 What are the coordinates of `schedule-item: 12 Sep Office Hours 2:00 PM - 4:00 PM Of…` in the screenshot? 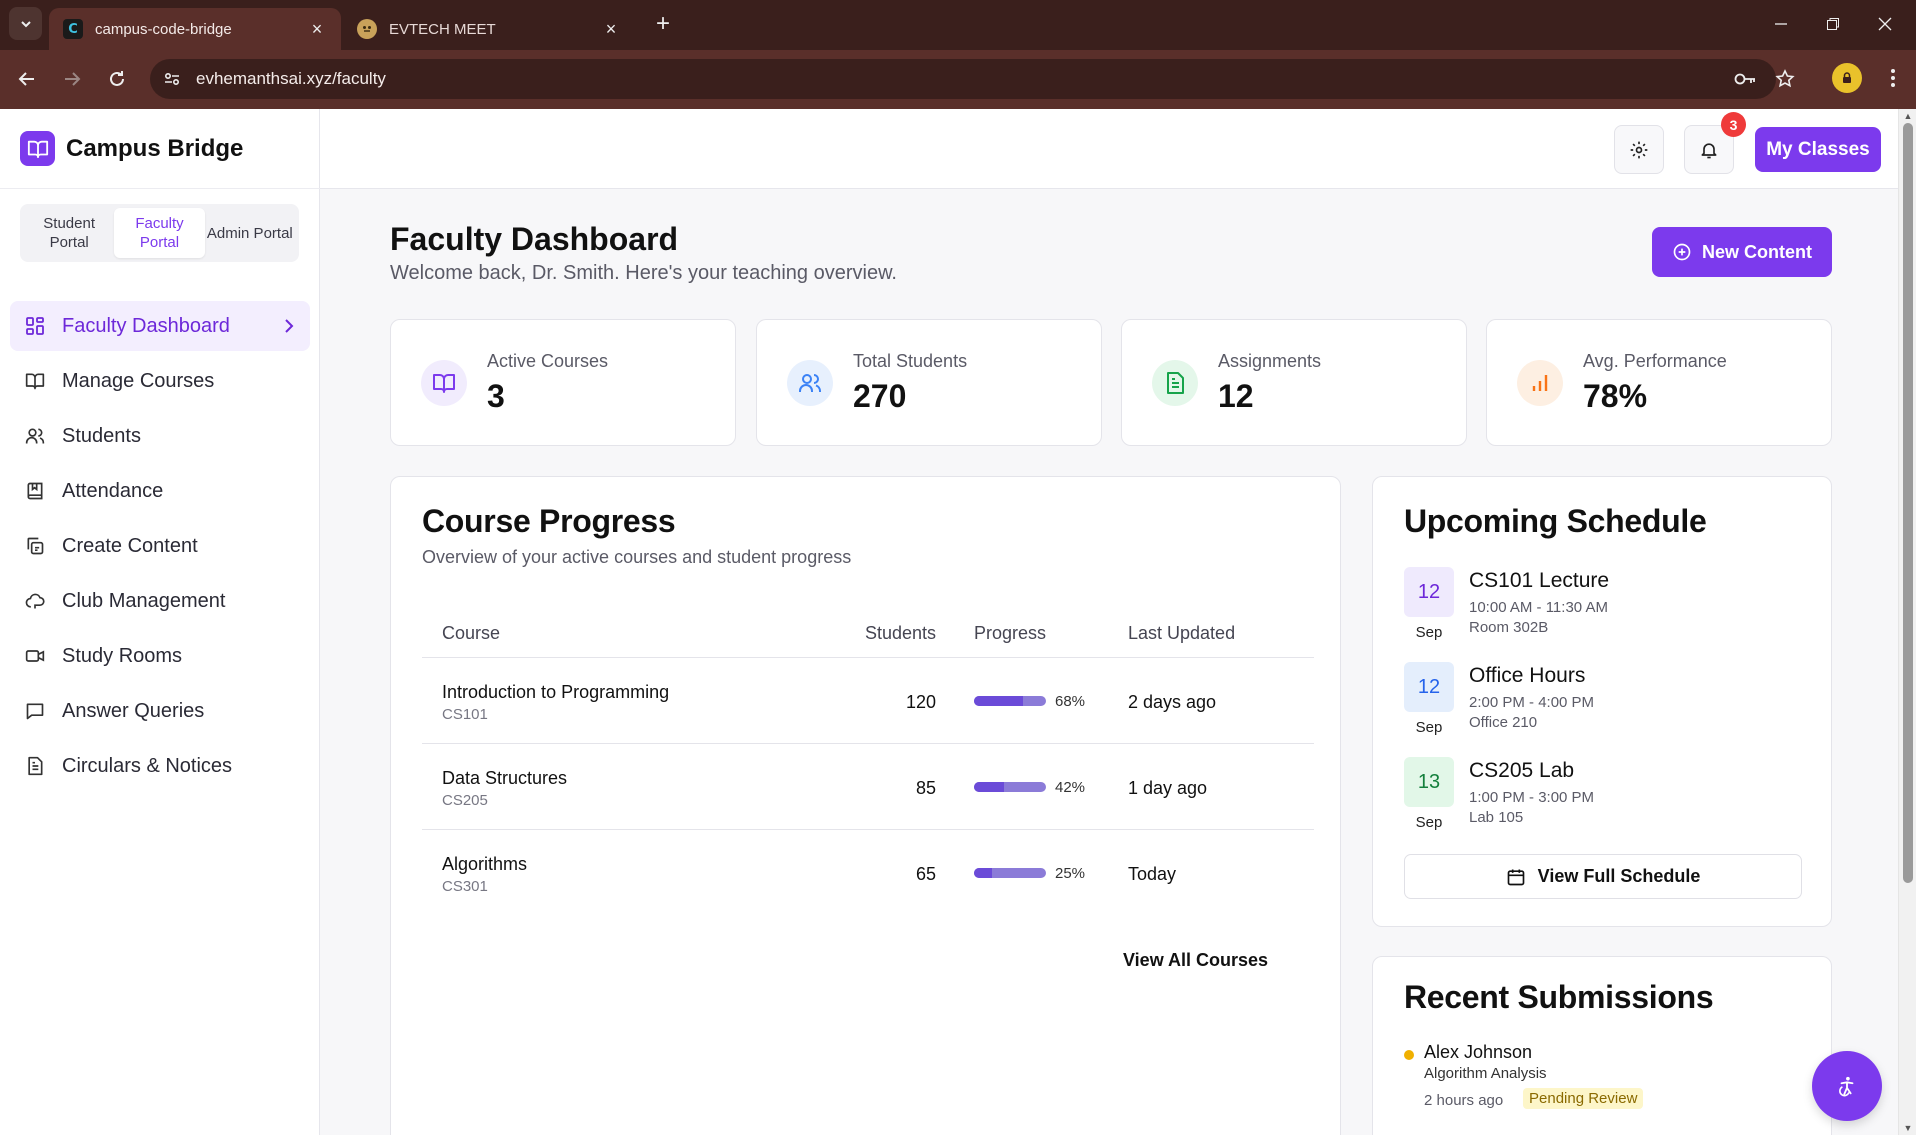 It's located at (1604, 709).